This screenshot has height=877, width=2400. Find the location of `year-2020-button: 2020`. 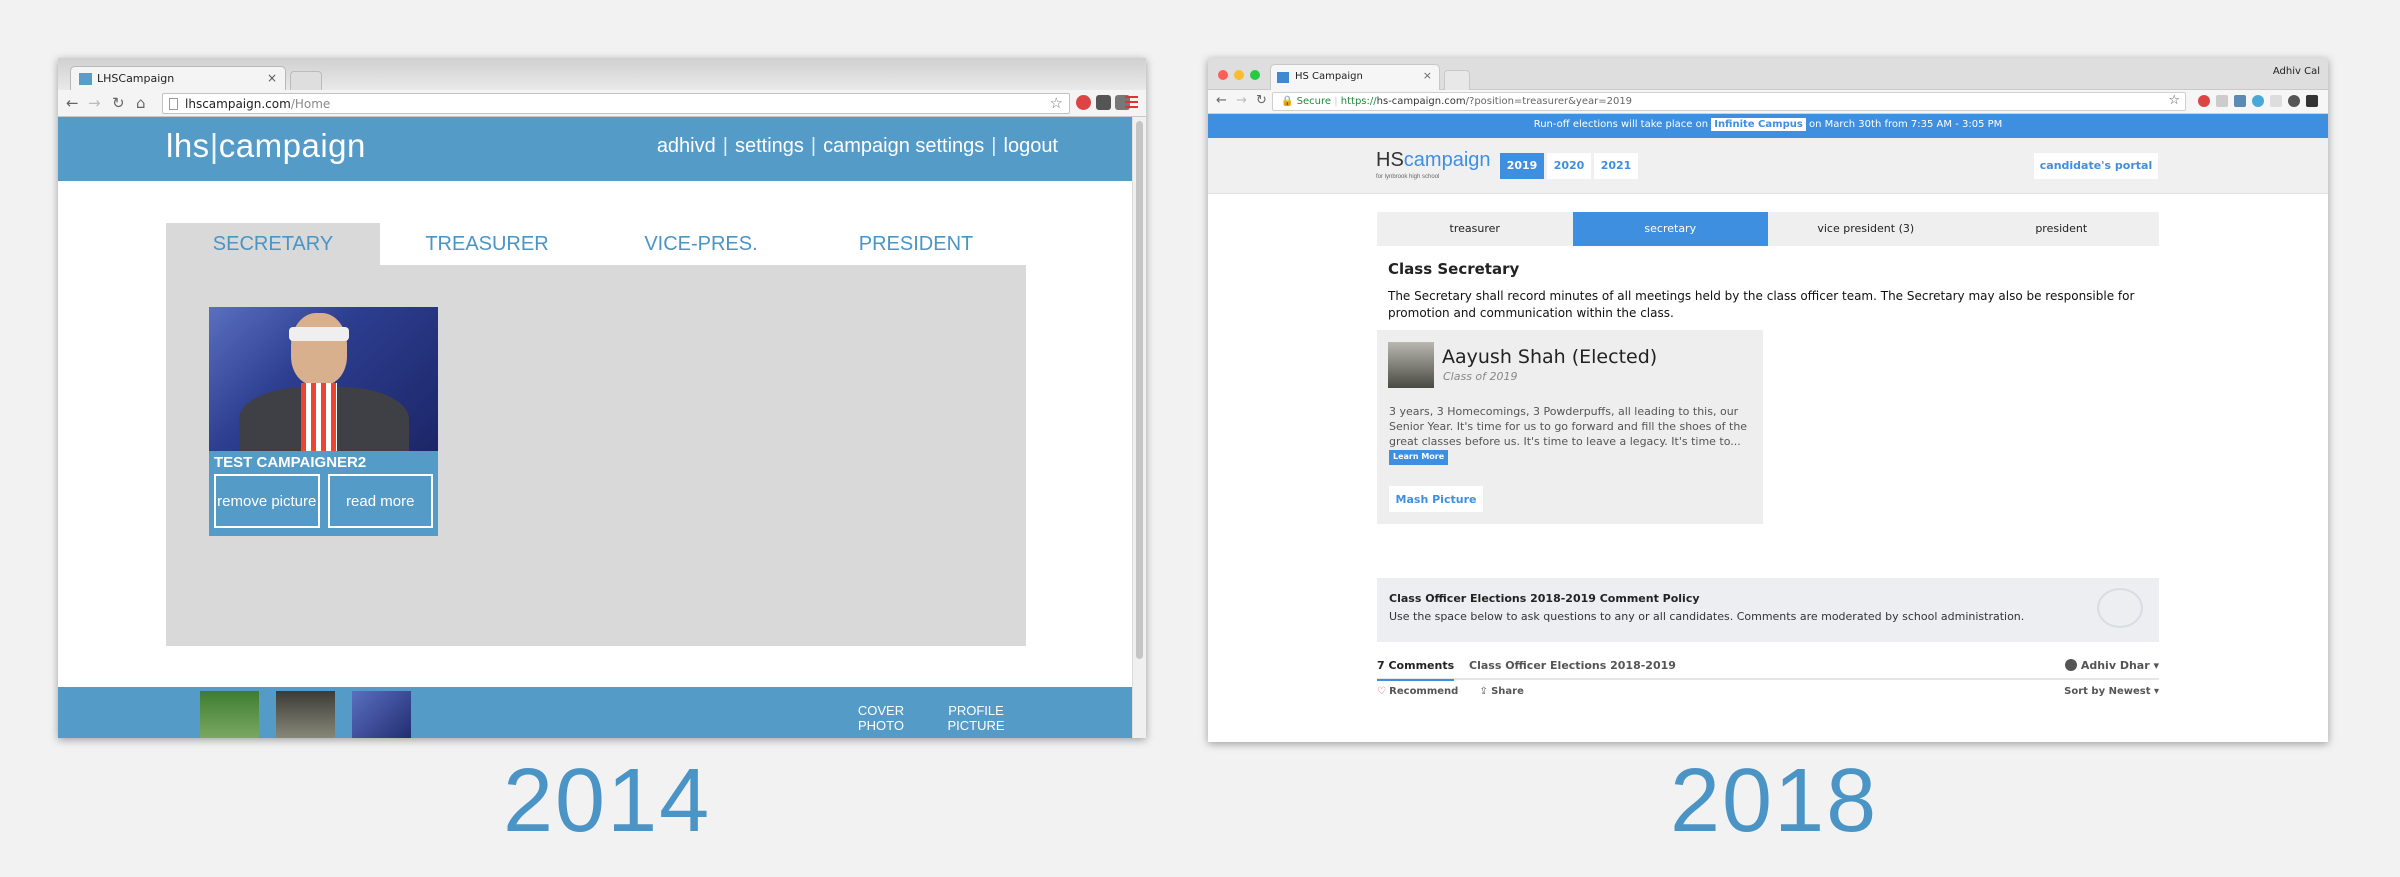

year-2020-button: 2020 is located at coordinates (1569, 166).